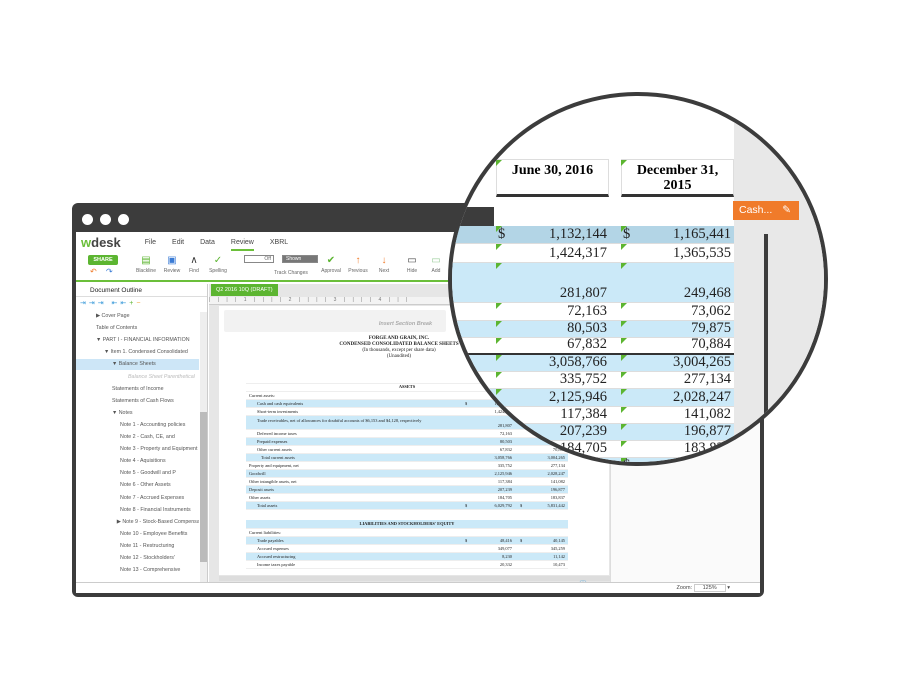 This screenshot has height=680, width=900. Describe the element at coordinates (194, 264) in the screenshot. I see `toolbar-find-button: ∧ Find` at that location.